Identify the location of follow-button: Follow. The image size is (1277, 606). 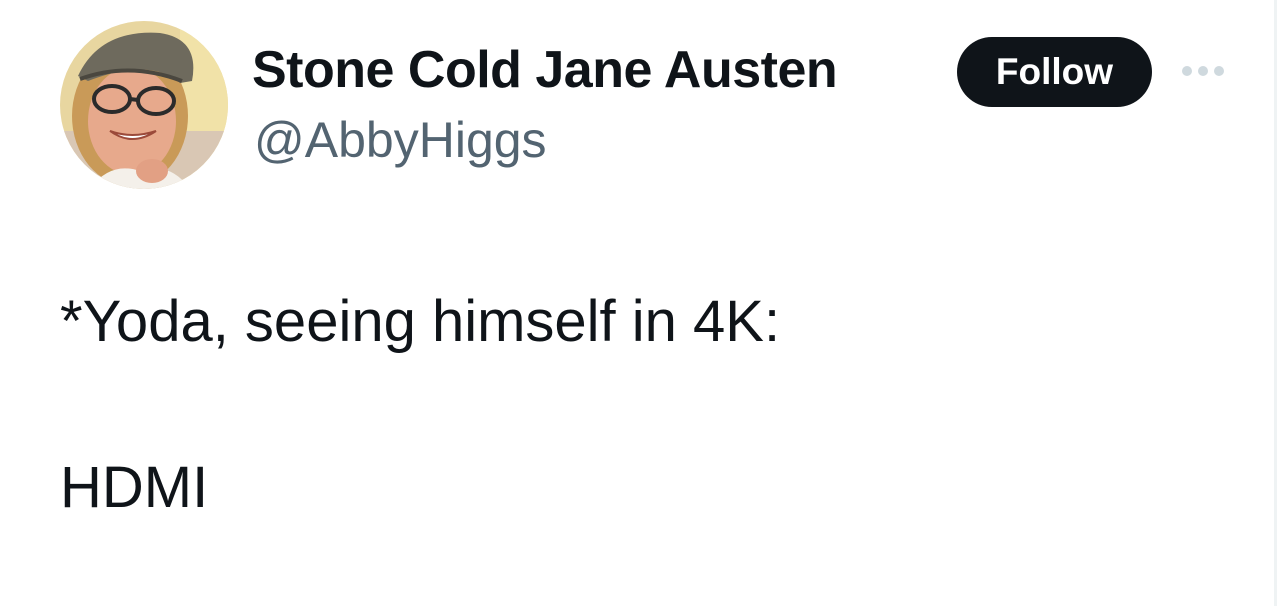
(1054, 72).